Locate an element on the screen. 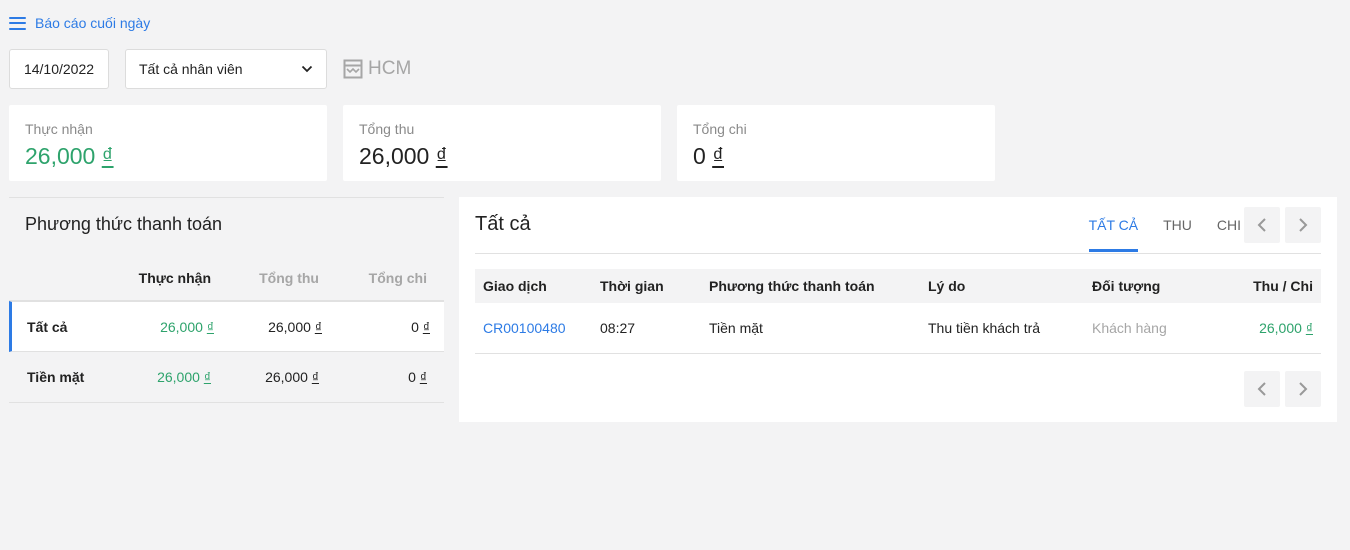 The width and height of the screenshot is (1350, 550). transactions-title: Tất cả is located at coordinates (503, 224).